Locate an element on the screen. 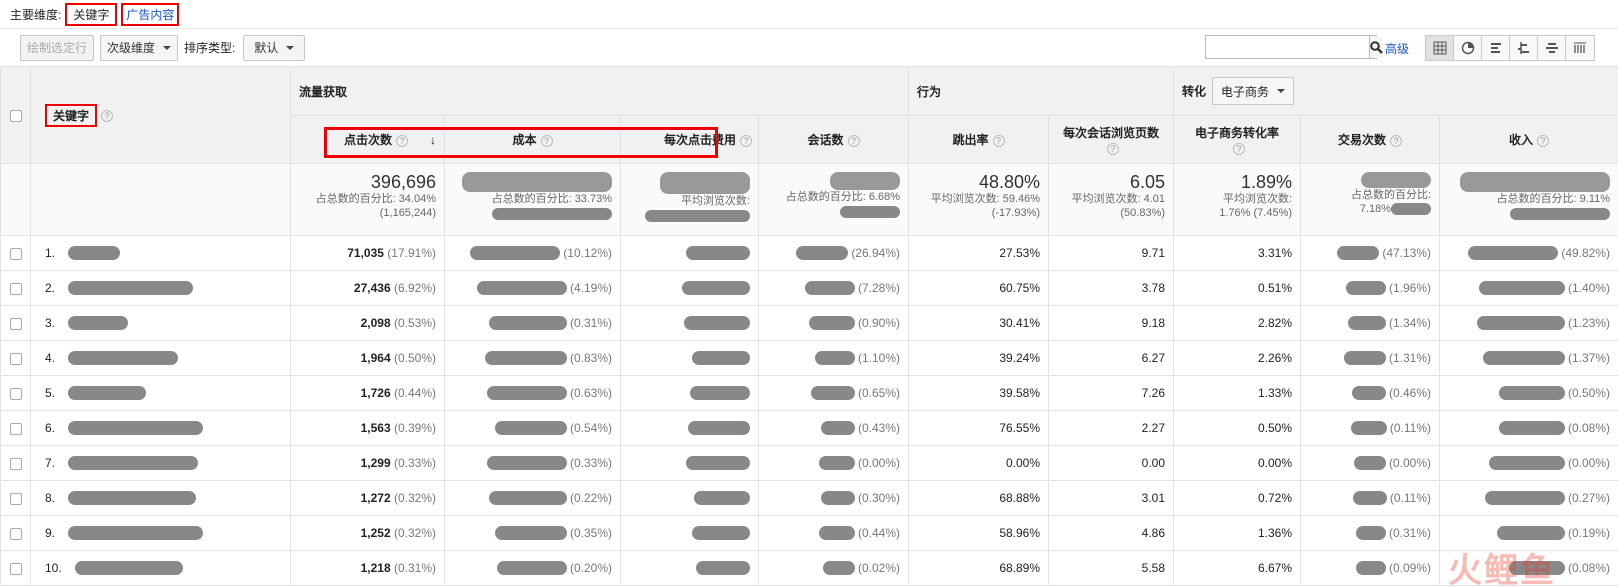  pps-cell: 9.18 is located at coordinates (1111, 323).